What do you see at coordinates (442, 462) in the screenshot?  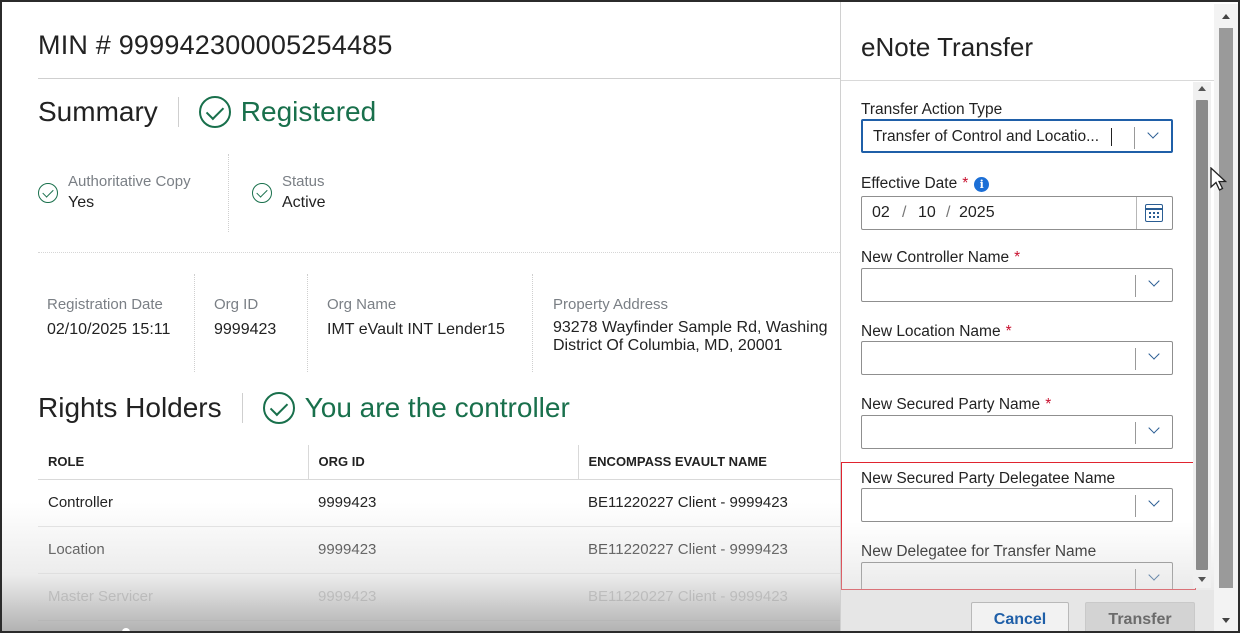 I see `column-header-org-id: ORG ID` at bounding box center [442, 462].